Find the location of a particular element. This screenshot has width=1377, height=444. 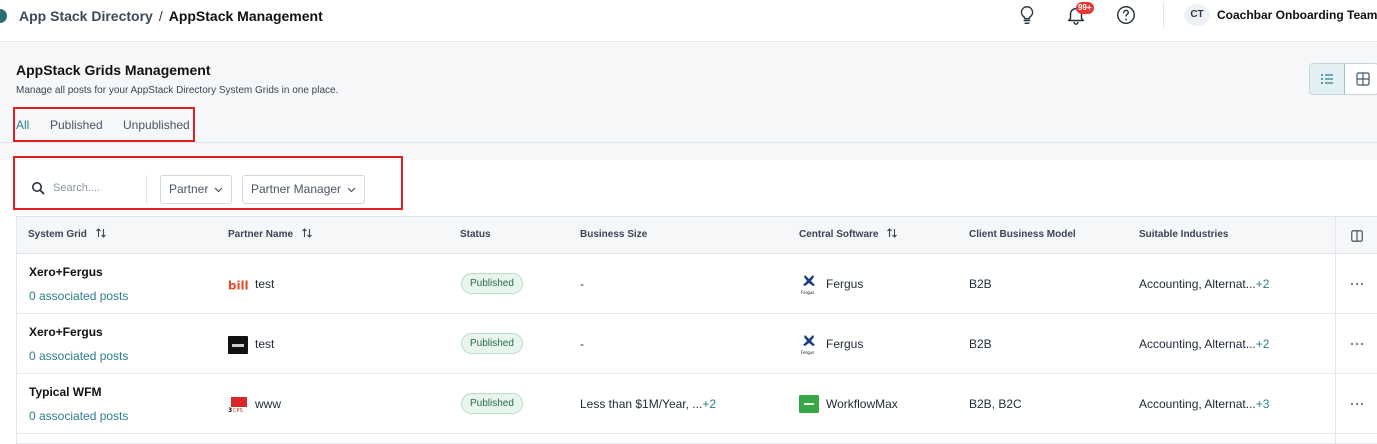

filter-bar: Partner Partner Manager is located at coordinates (688, 186).